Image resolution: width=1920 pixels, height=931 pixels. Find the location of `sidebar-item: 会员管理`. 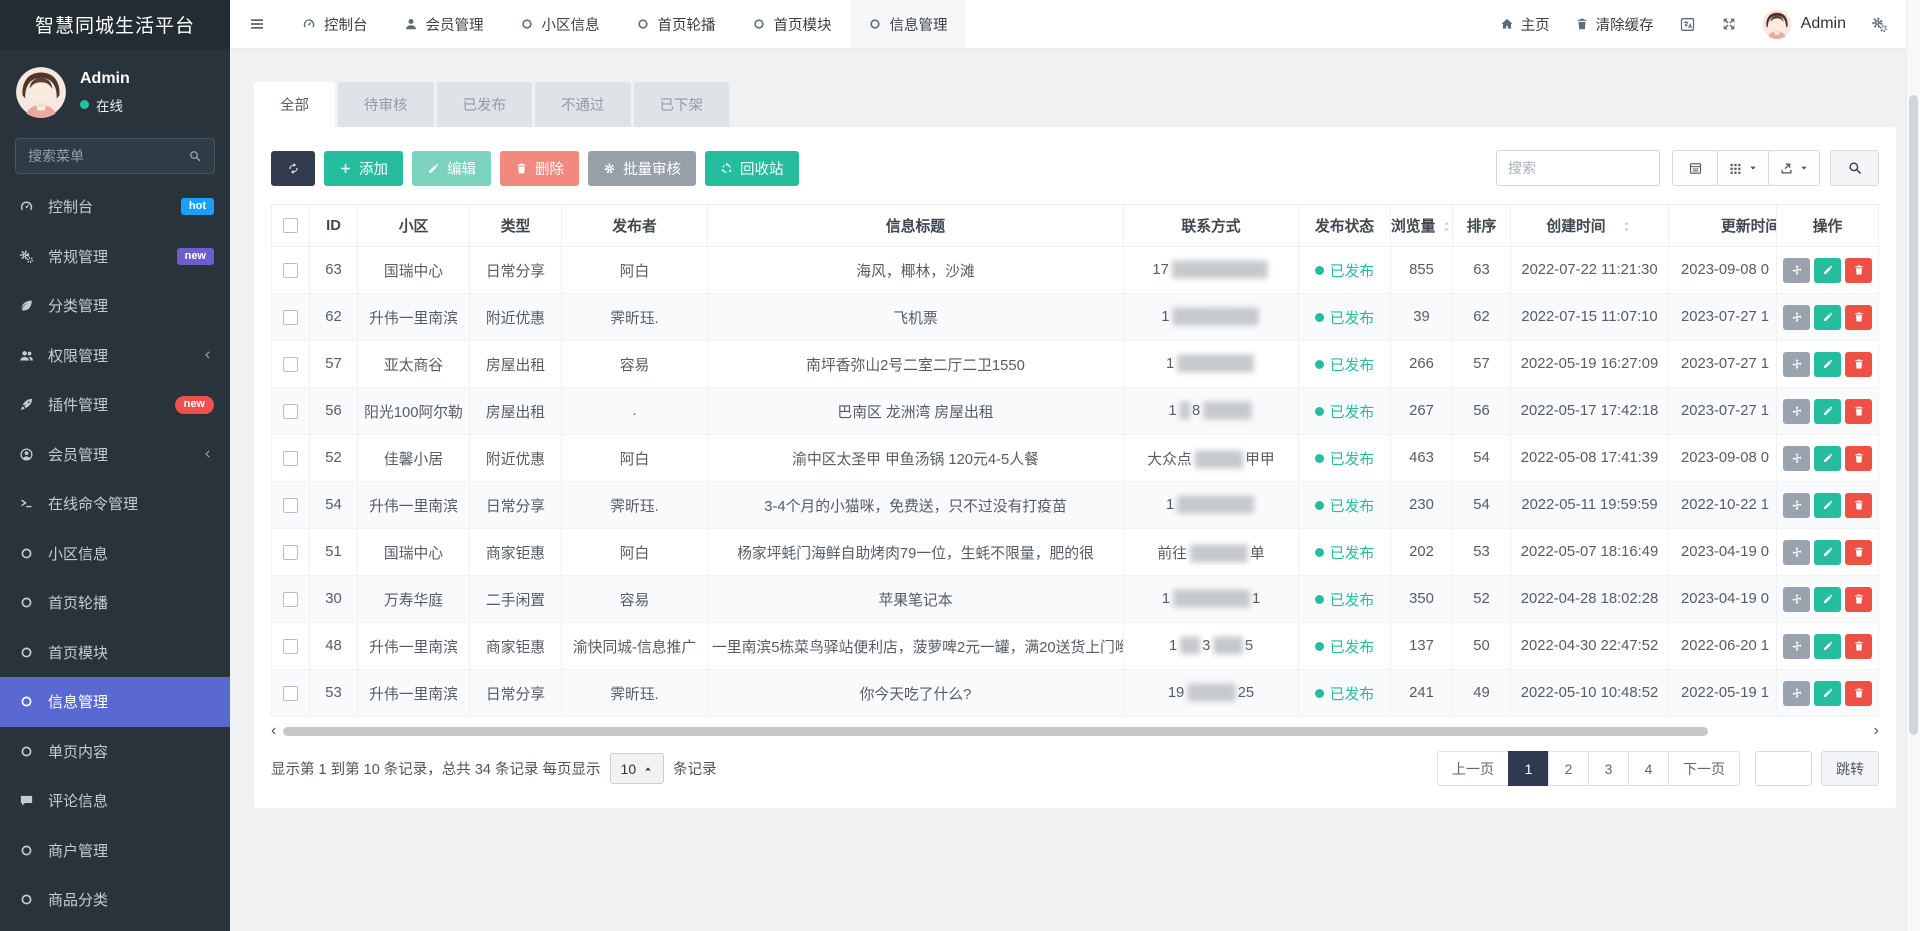

sidebar-item: 会员管理 is located at coordinates (115, 455).